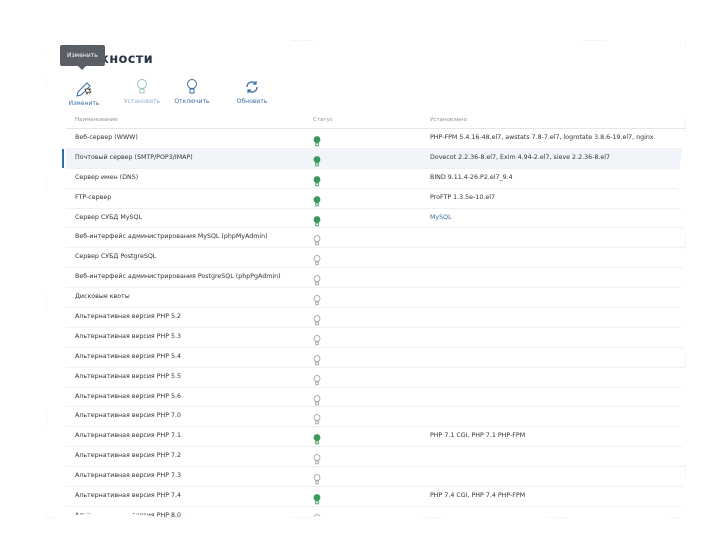  What do you see at coordinates (142, 86) in the screenshot?
I see `lightbulb-icon` at bounding box center [142, 86].